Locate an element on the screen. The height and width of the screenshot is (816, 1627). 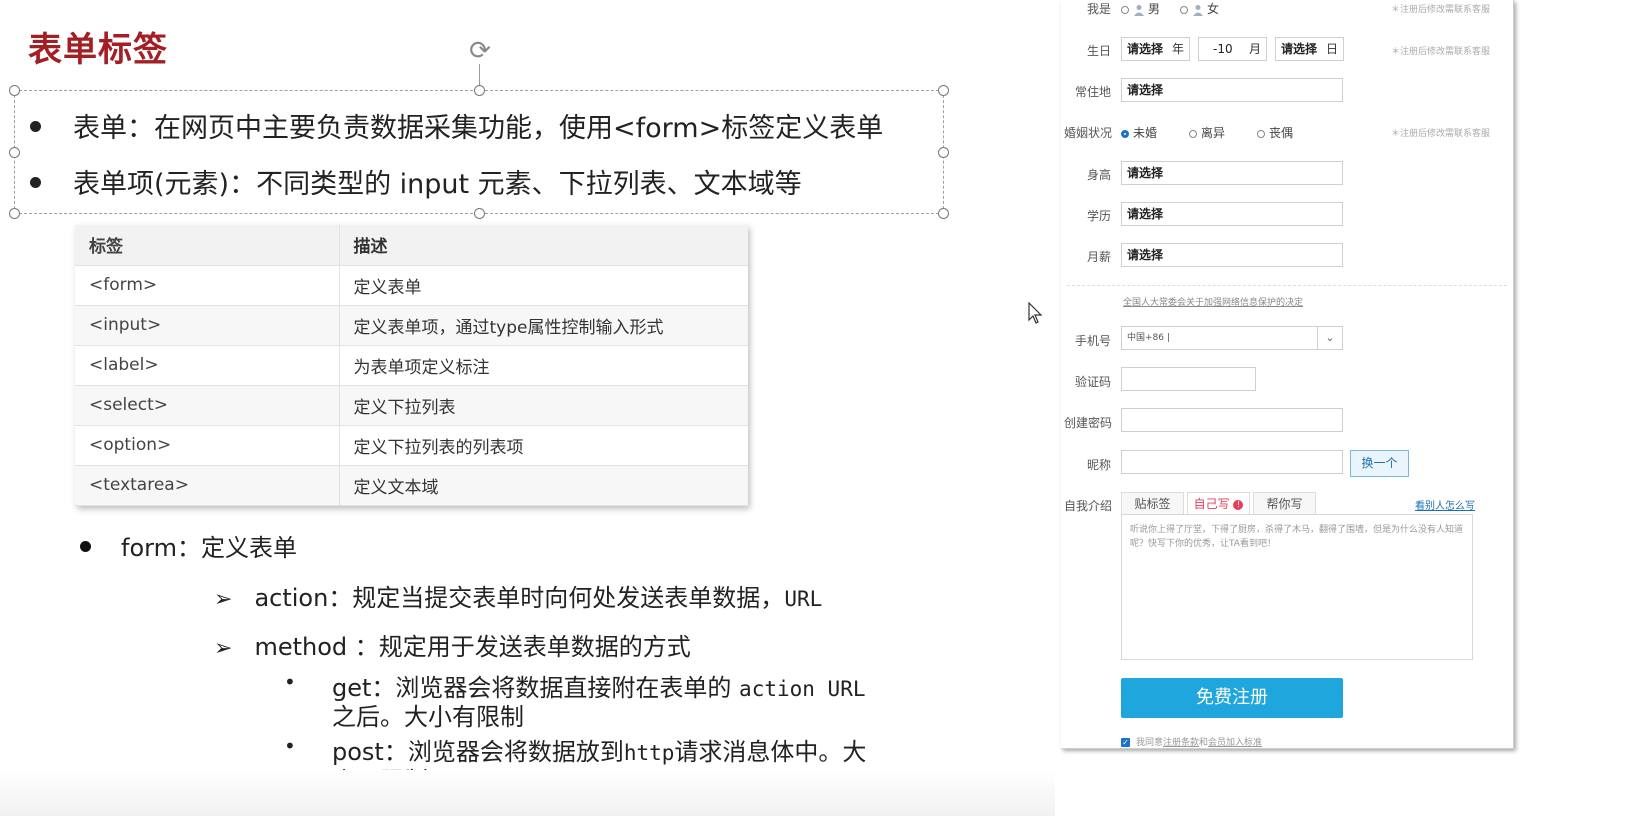
standard-link: 会员加入标准 is located at coordinates (1235, 743).